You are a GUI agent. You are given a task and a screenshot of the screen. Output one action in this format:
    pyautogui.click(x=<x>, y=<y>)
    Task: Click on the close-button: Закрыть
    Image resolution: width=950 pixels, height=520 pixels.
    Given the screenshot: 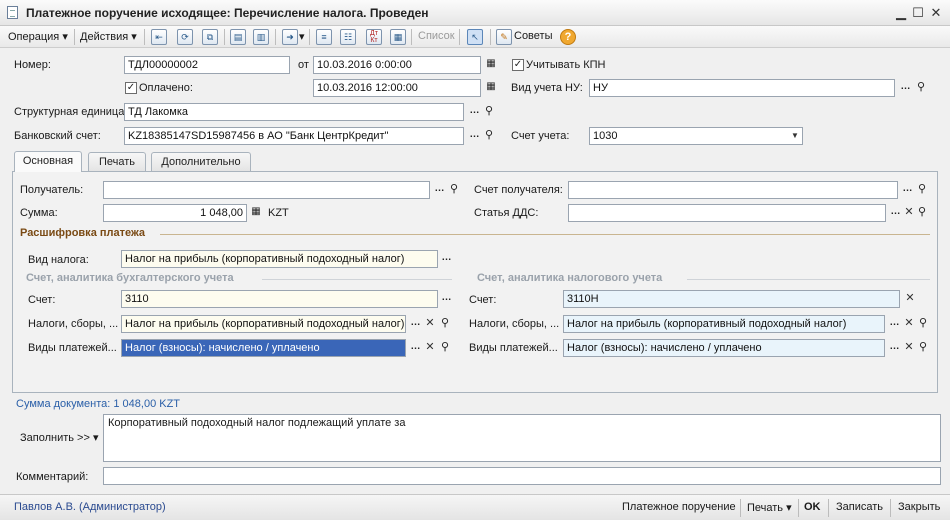 What is the action you would take?
    pyautogui.click(x=919, y=507)
    